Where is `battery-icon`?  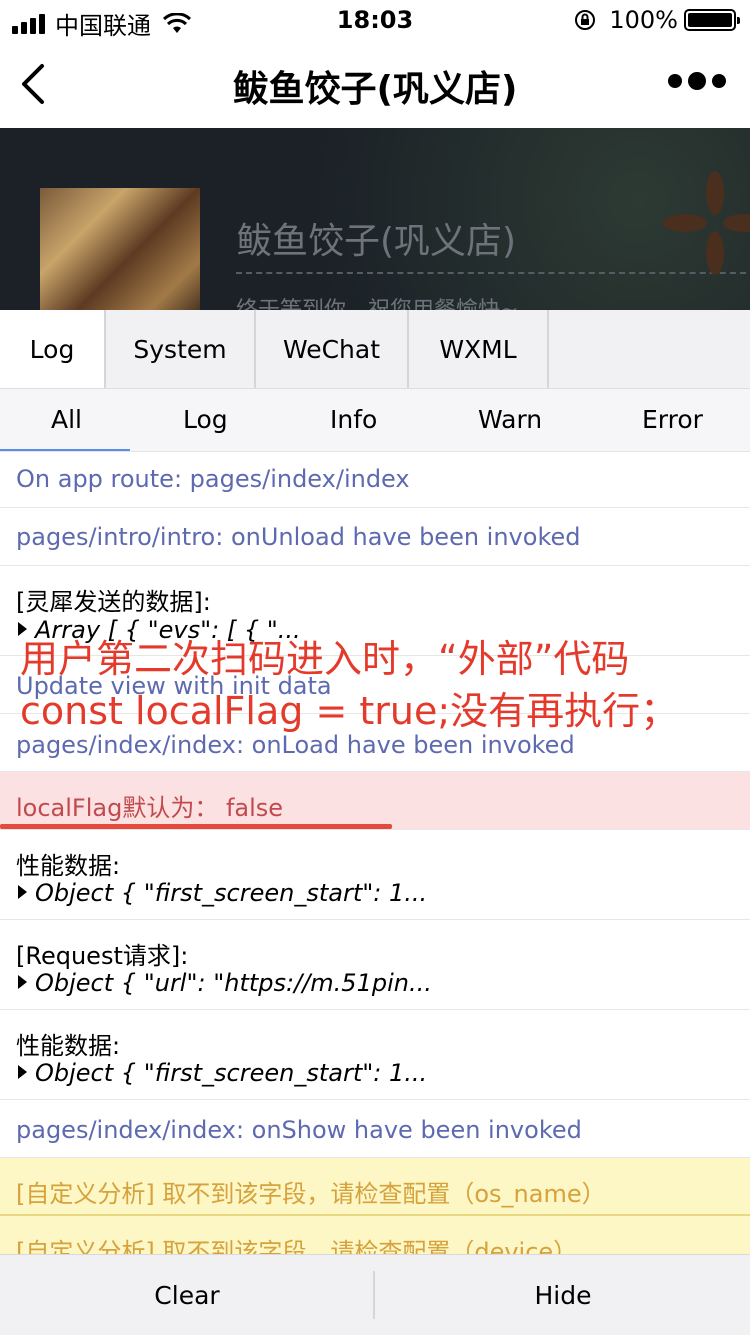
battery-icon is located at coordinates (712, 20).